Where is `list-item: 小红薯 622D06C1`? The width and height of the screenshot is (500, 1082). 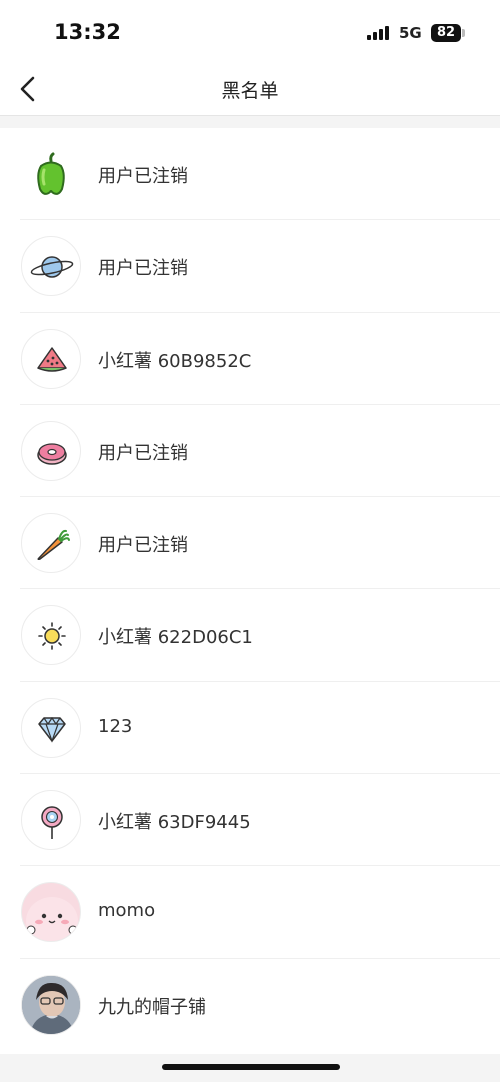 list-item: 小红薯 622D06C1 is located at coordinates (250, 636).